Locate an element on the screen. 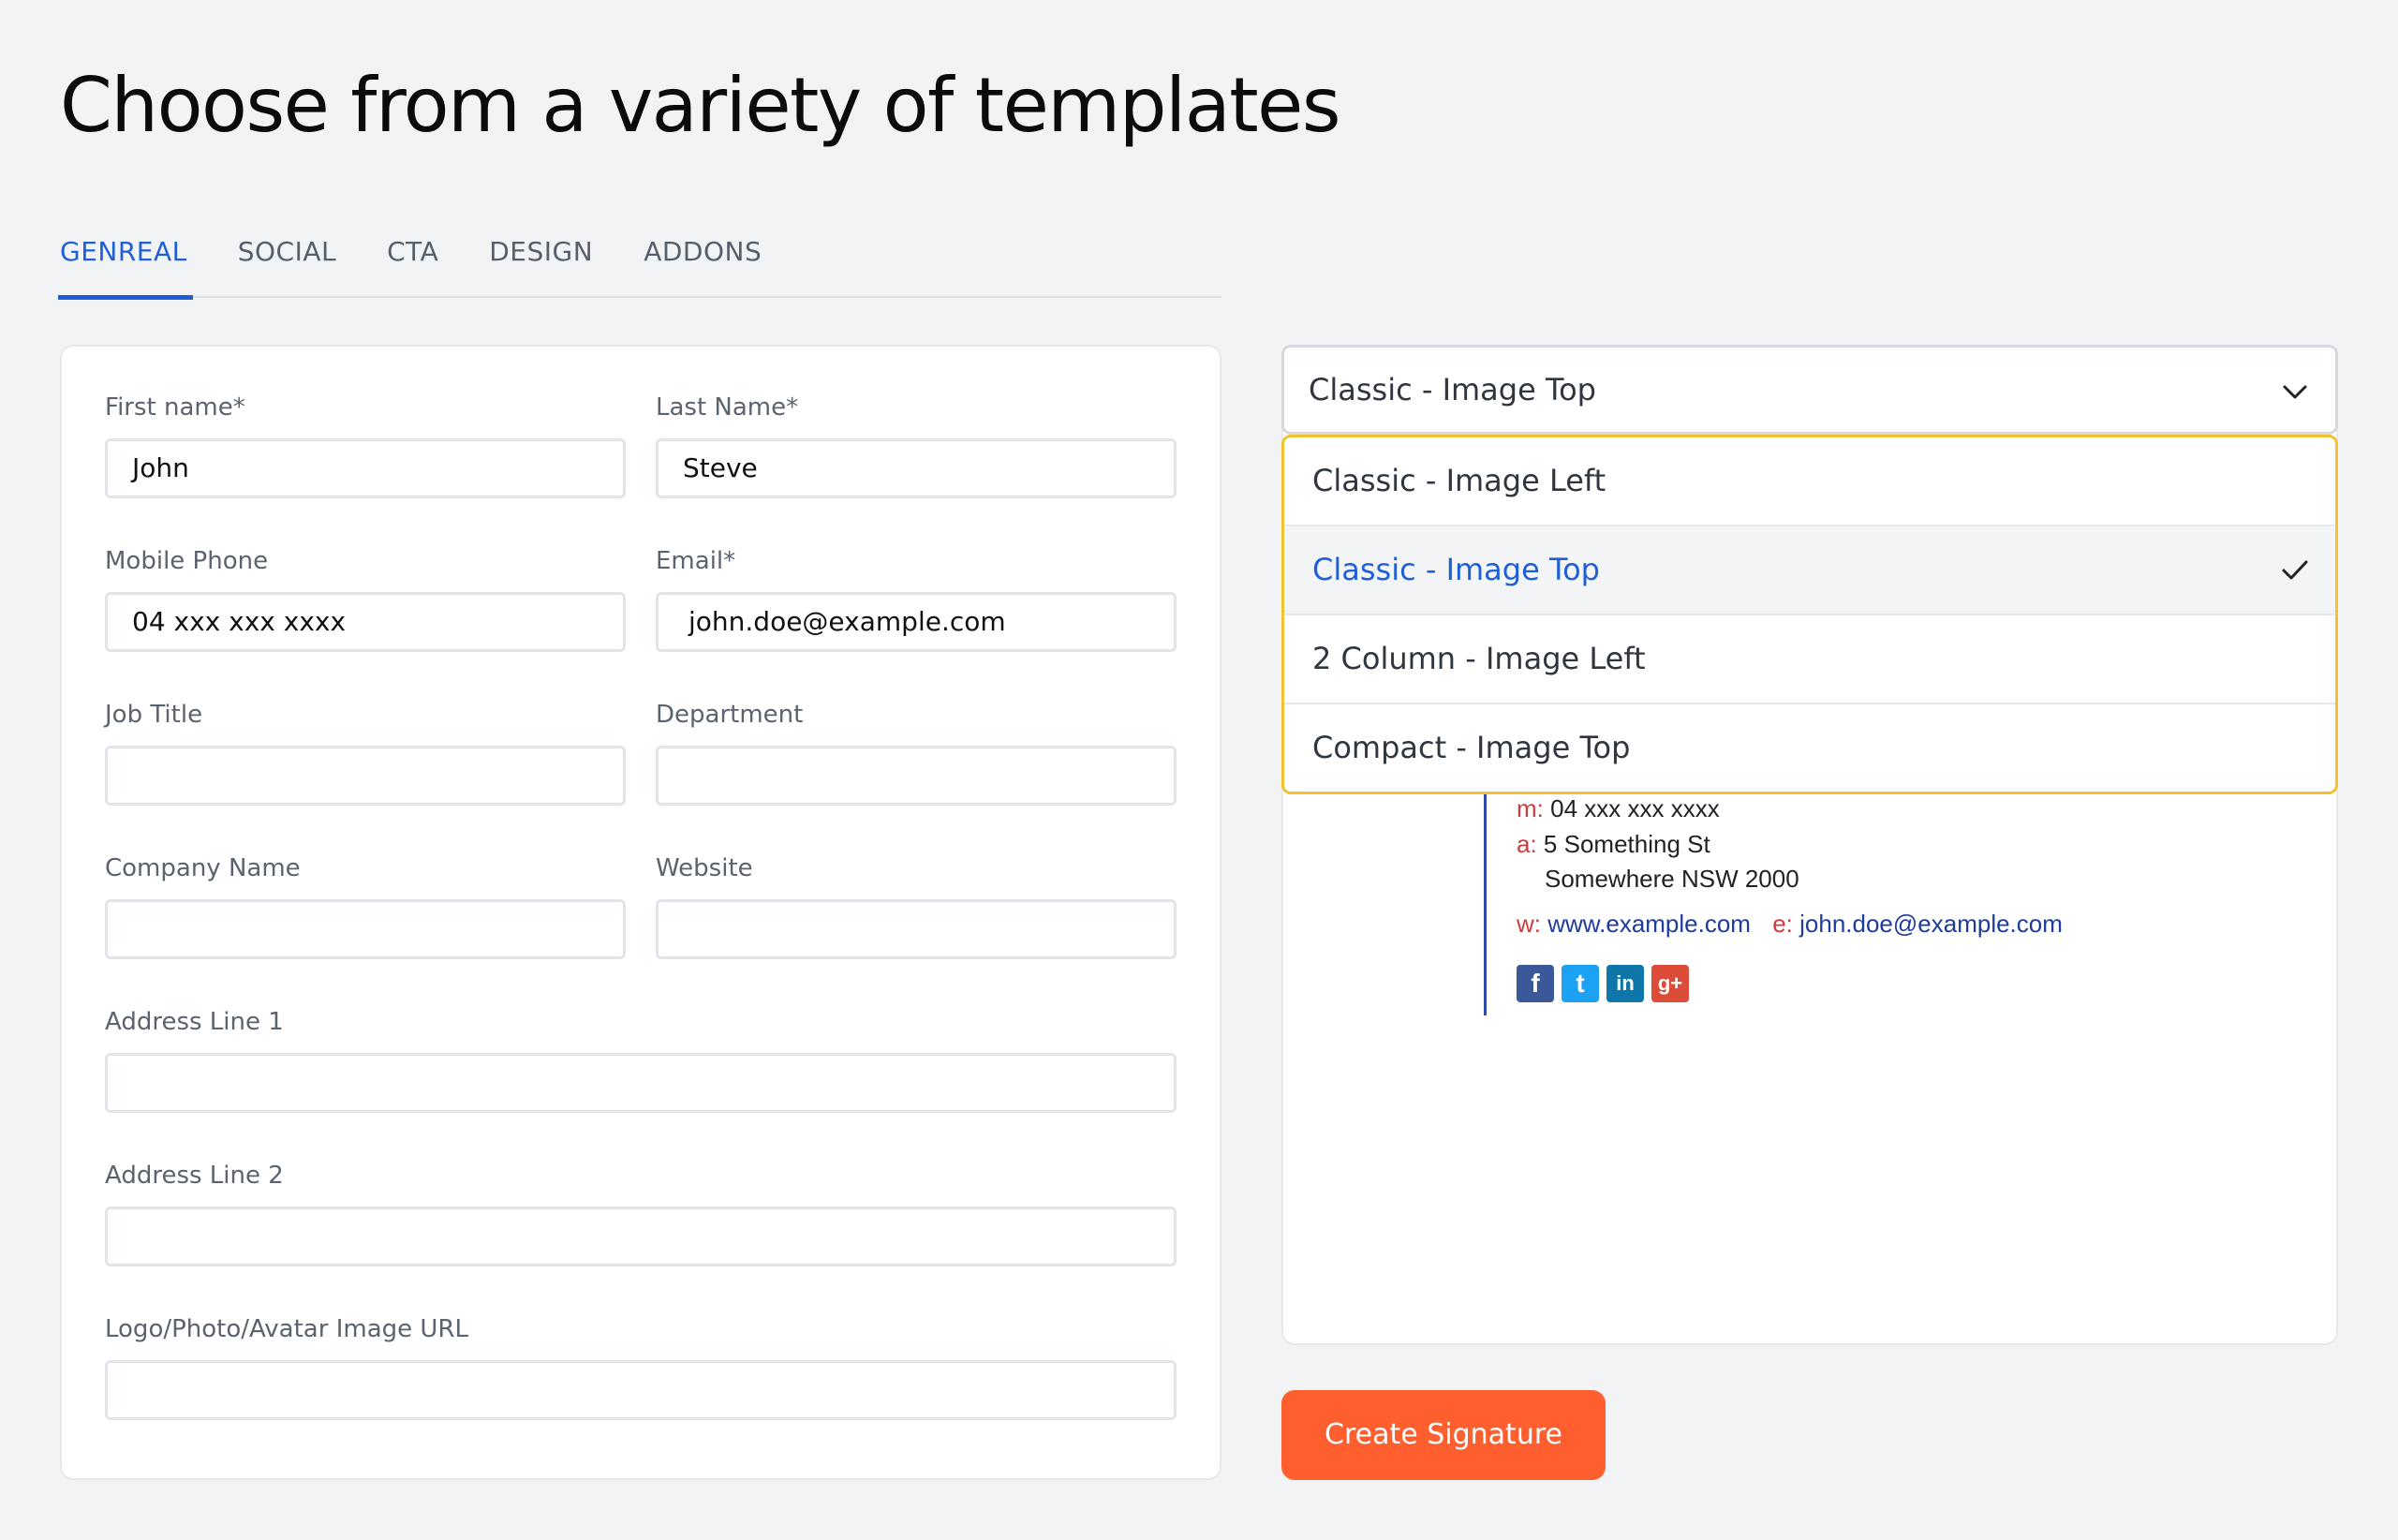  linkedin-icon: in is located at coordinates (1625, 983).